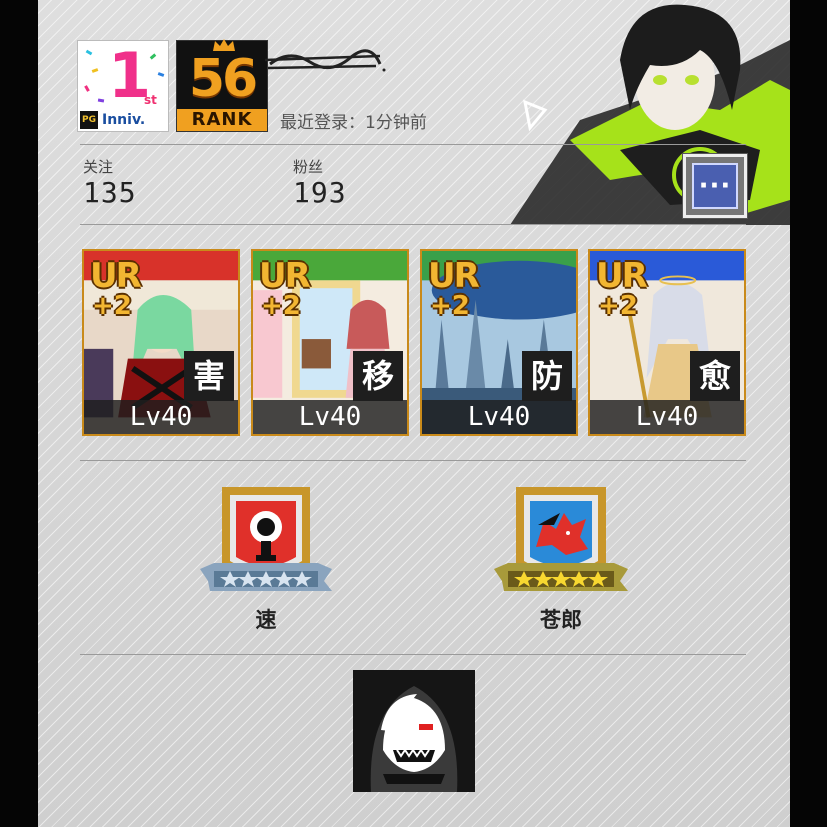 The image size is (827, 827). Describe the element at coordinates (320, 192) in the screenshot. I see `followers-count: 193` at that location.